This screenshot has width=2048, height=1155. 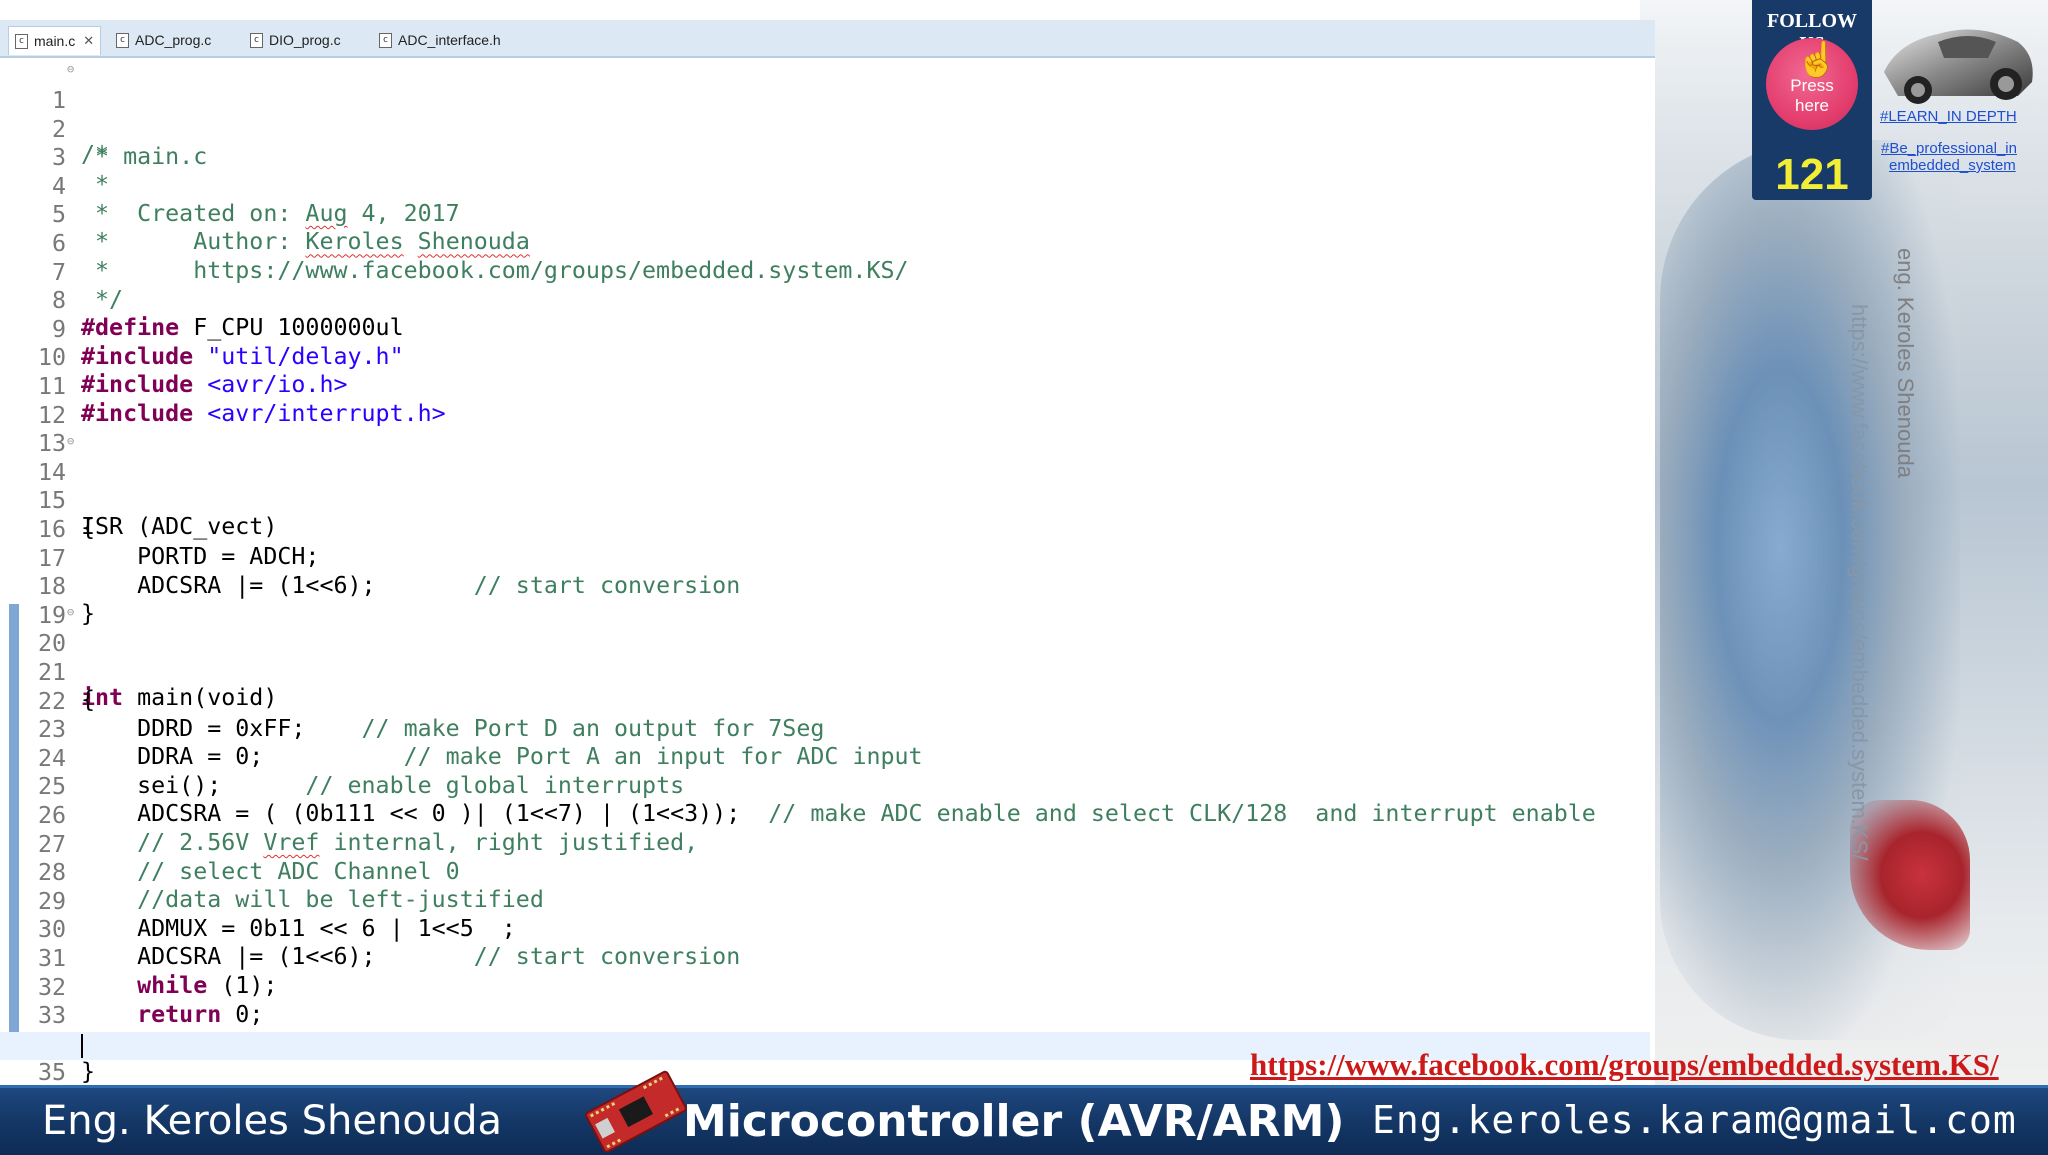 I want to click on code-line: 24 sei(); // enable global interrupts, so click(x=825, y=758).